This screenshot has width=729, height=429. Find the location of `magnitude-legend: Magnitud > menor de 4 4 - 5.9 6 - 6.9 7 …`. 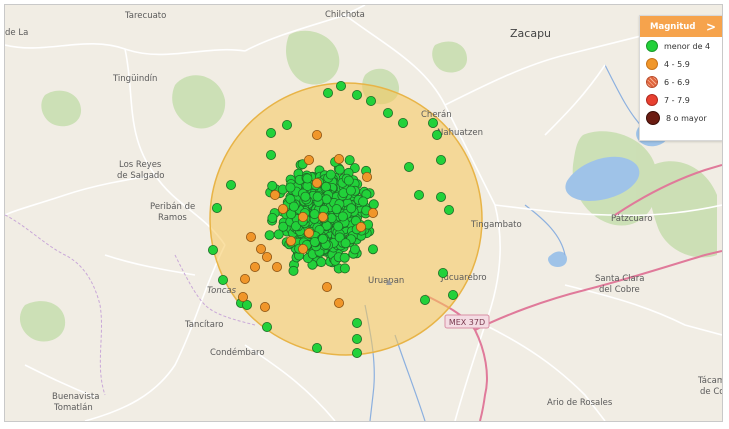

magnitude-legend: Magnitud > menor de 4 4 - 5.9 6 - 6.9 7 … is located at coordinates (680, 78).